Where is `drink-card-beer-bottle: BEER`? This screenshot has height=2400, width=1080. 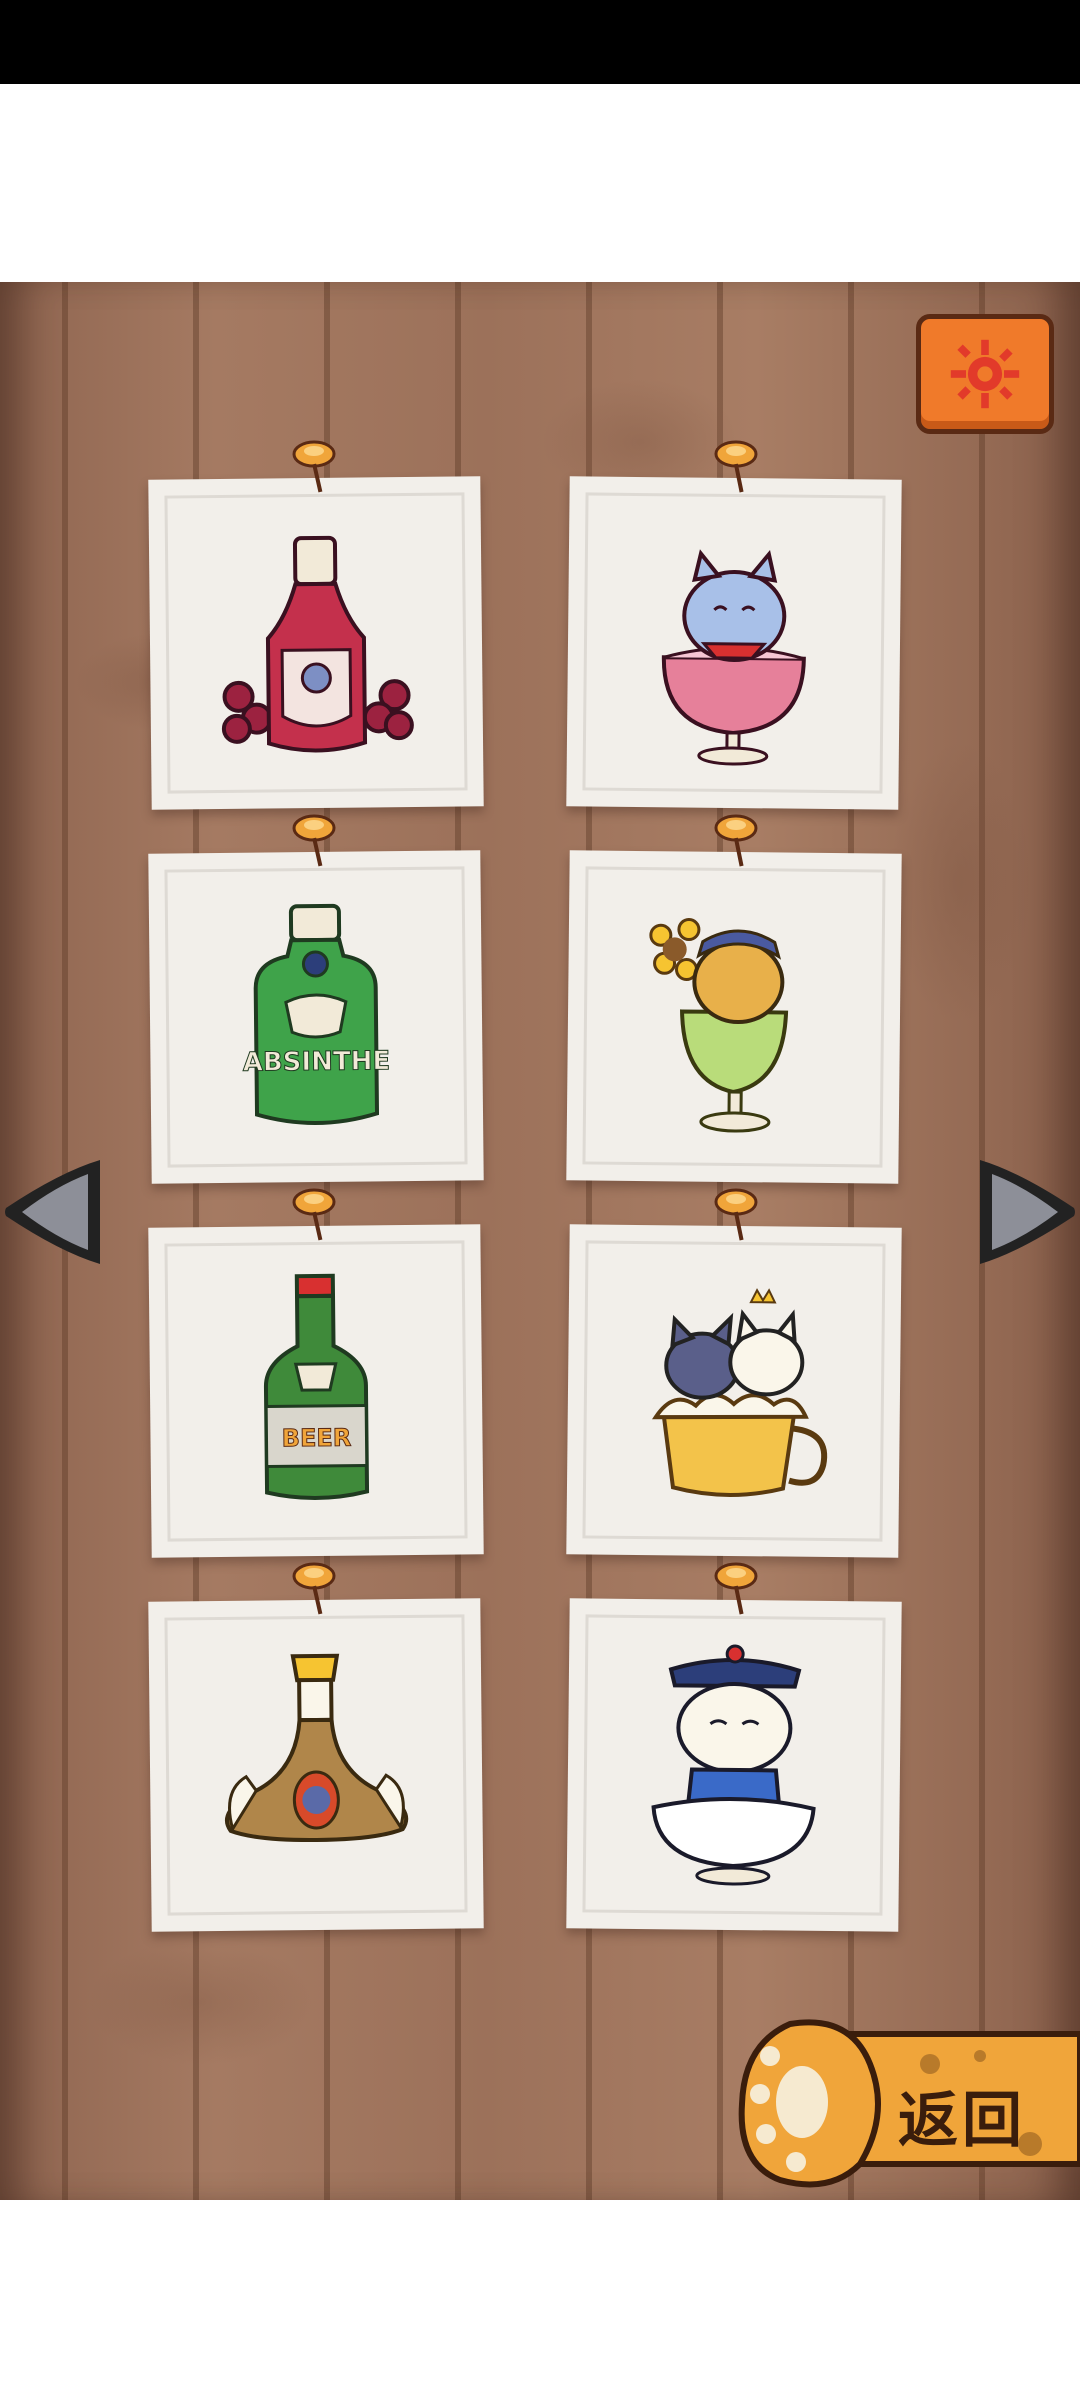
drink-card-beer-bottle: BEER is located at coordinates (316, 1373).